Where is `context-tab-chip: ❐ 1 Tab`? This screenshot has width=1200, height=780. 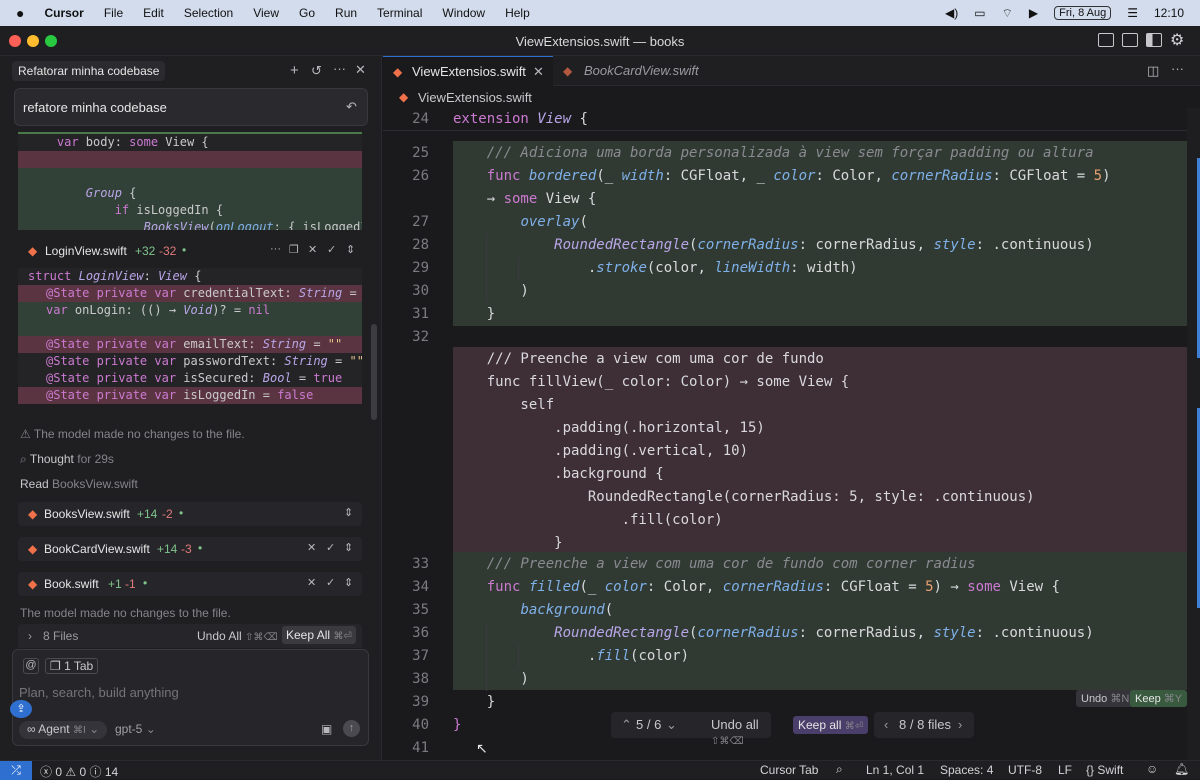
context-tab-chip: ❐ 1 Tab is located at coordinates (72, 666).